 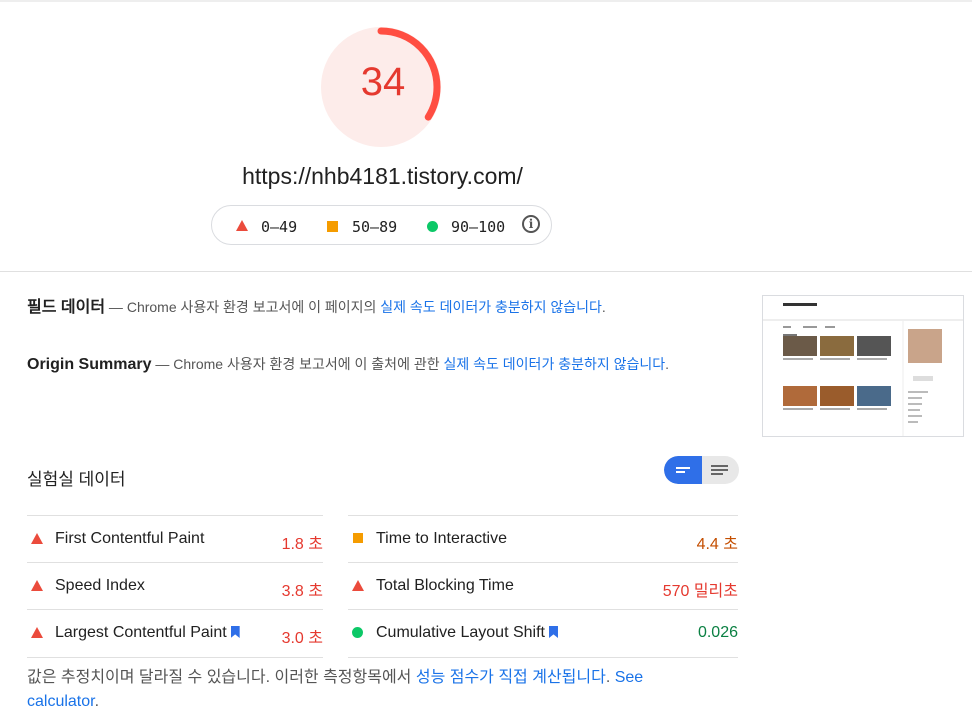 I want to click on metric-time-to-interactive: Time to Interactive 4.4 초, so click(x=543, y=539).